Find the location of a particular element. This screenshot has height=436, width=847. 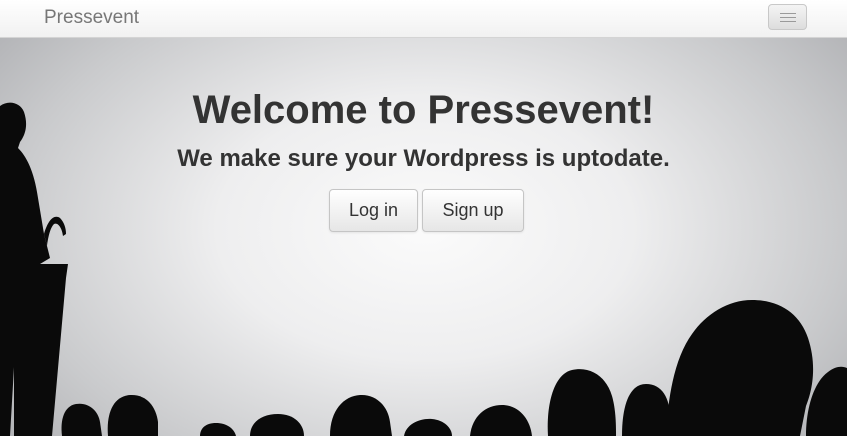

hero-subtitle: We make sure your Wordpress is uptodate. is located at coordinates (423, 158).